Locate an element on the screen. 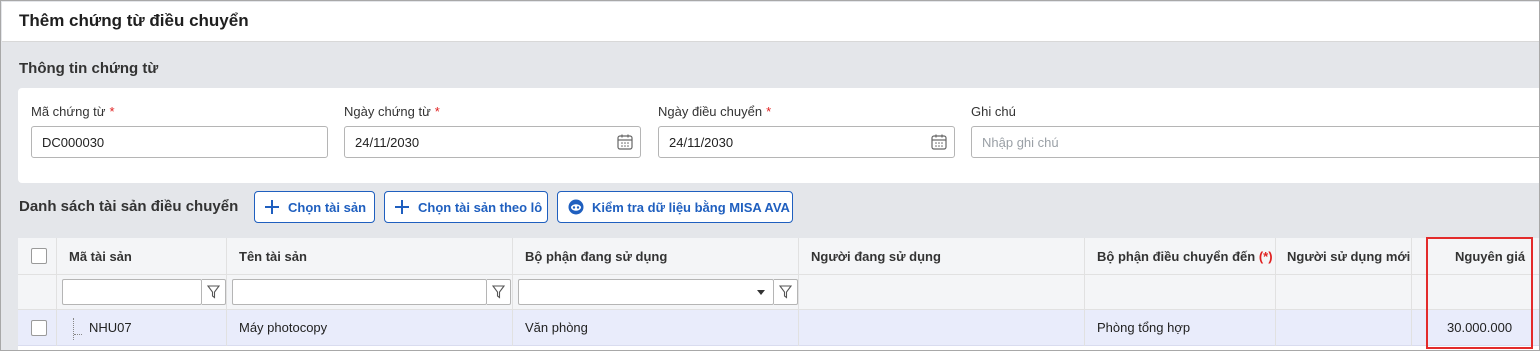 The image size is (1540, 351). voucher-no-field: DC000030 is located at coordinates (179, 142).